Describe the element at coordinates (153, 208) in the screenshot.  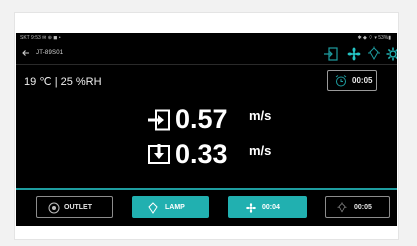
I see `lamp-icon` at that location.